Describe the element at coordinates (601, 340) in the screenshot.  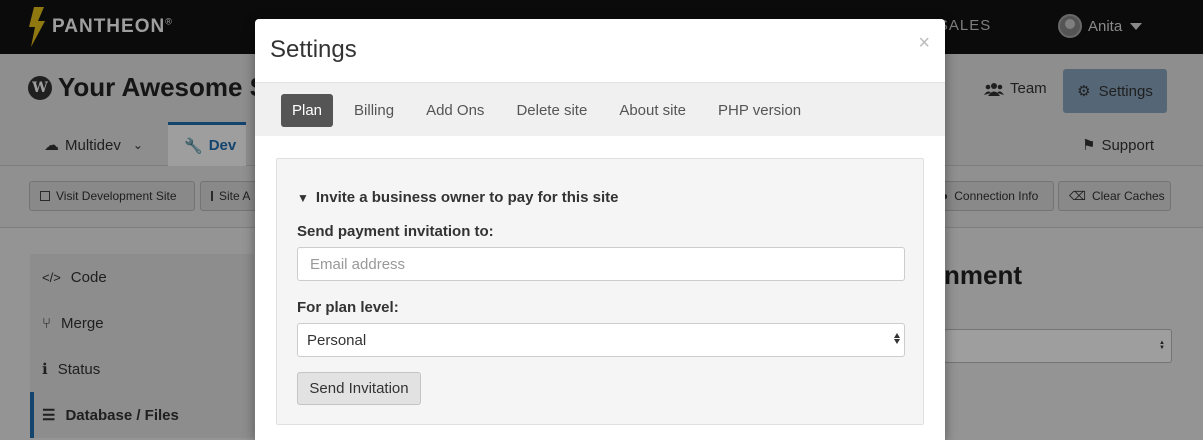
I see `plan-level-select: Personal` at that location.